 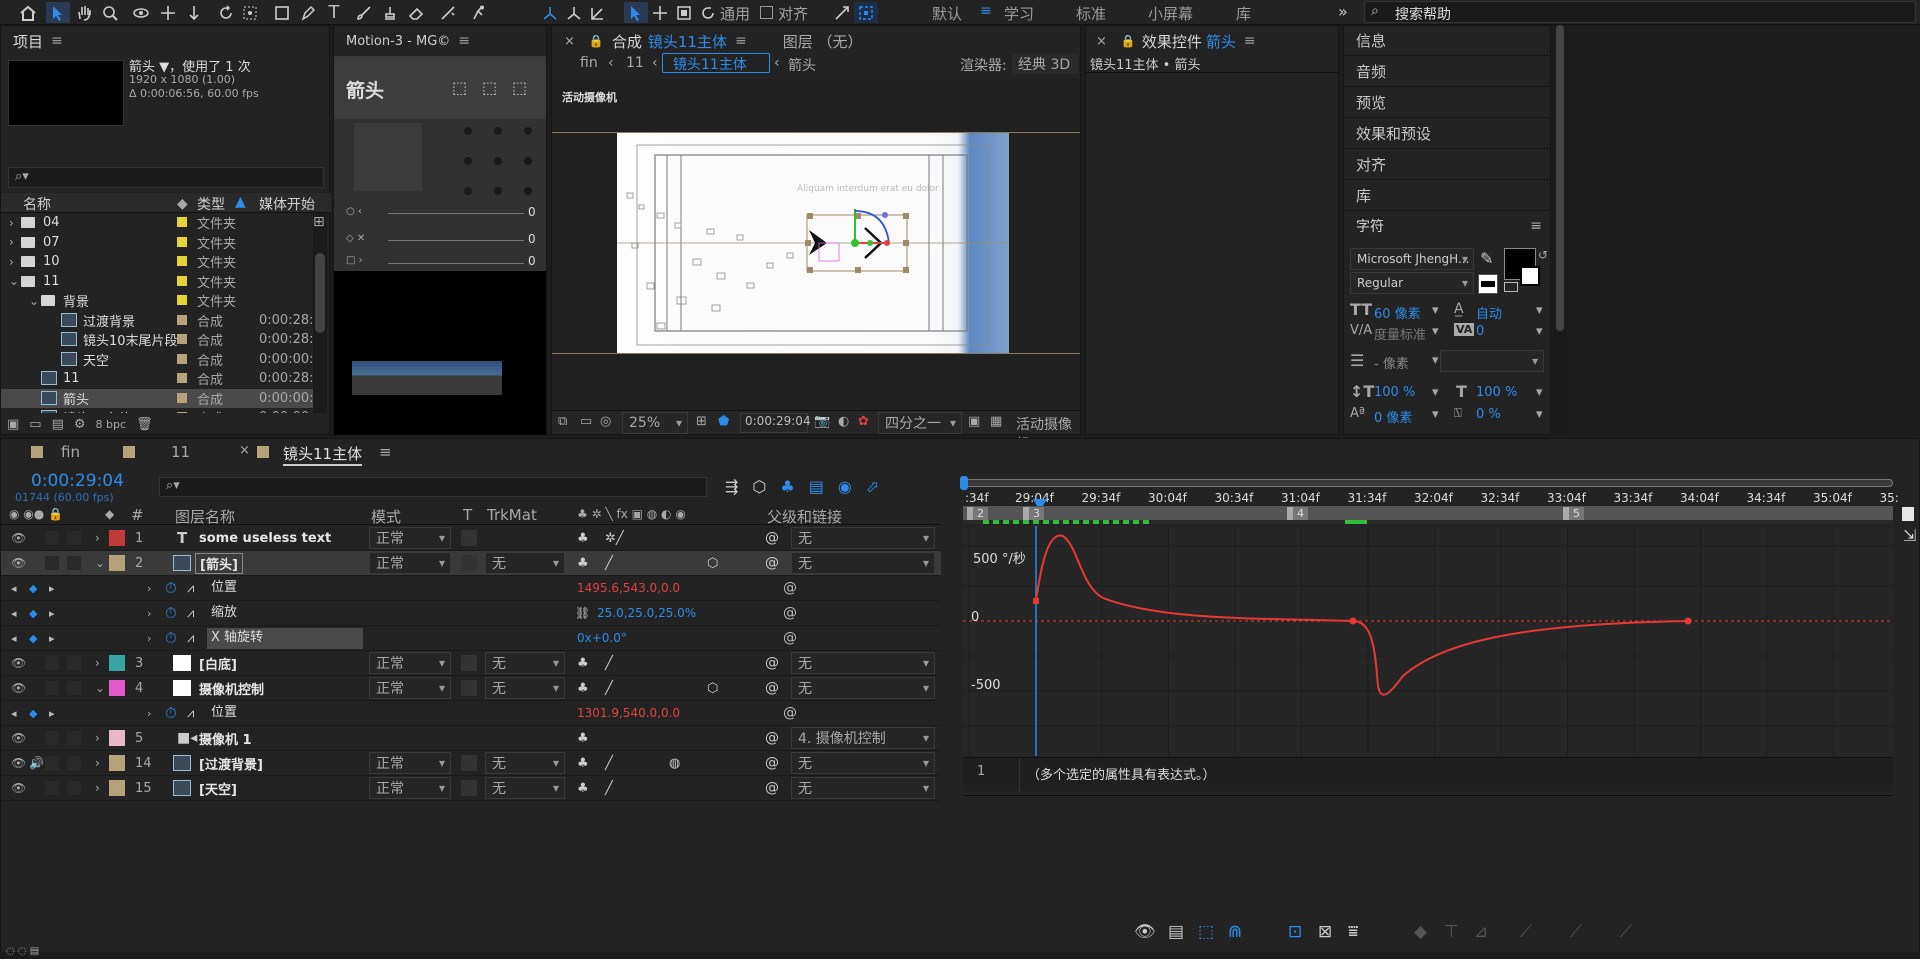 What do you see at coordinates (701, 421) in the screenshot?
I see `safe-zones-icon: ⊞` at bounding box center [701, 421].